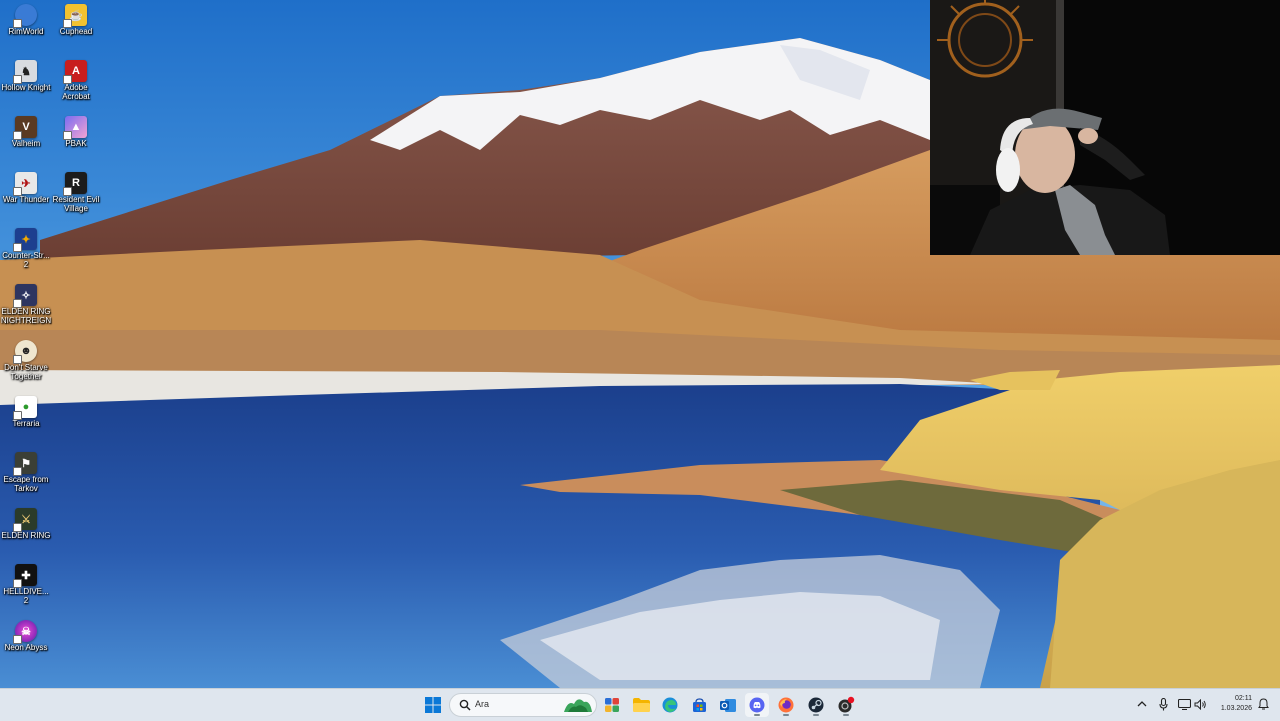  I want to click on hollow-knight-icon: ♞, so click(25, 72).